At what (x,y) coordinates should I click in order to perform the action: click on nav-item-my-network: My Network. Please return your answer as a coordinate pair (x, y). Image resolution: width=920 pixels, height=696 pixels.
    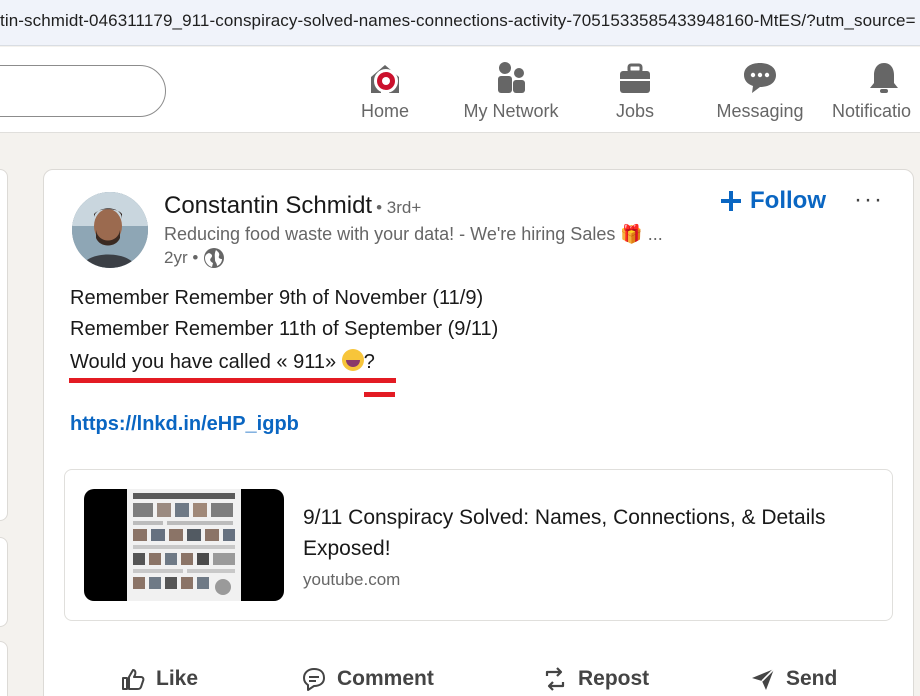
    Looking at the image, I should click on (511, 90).